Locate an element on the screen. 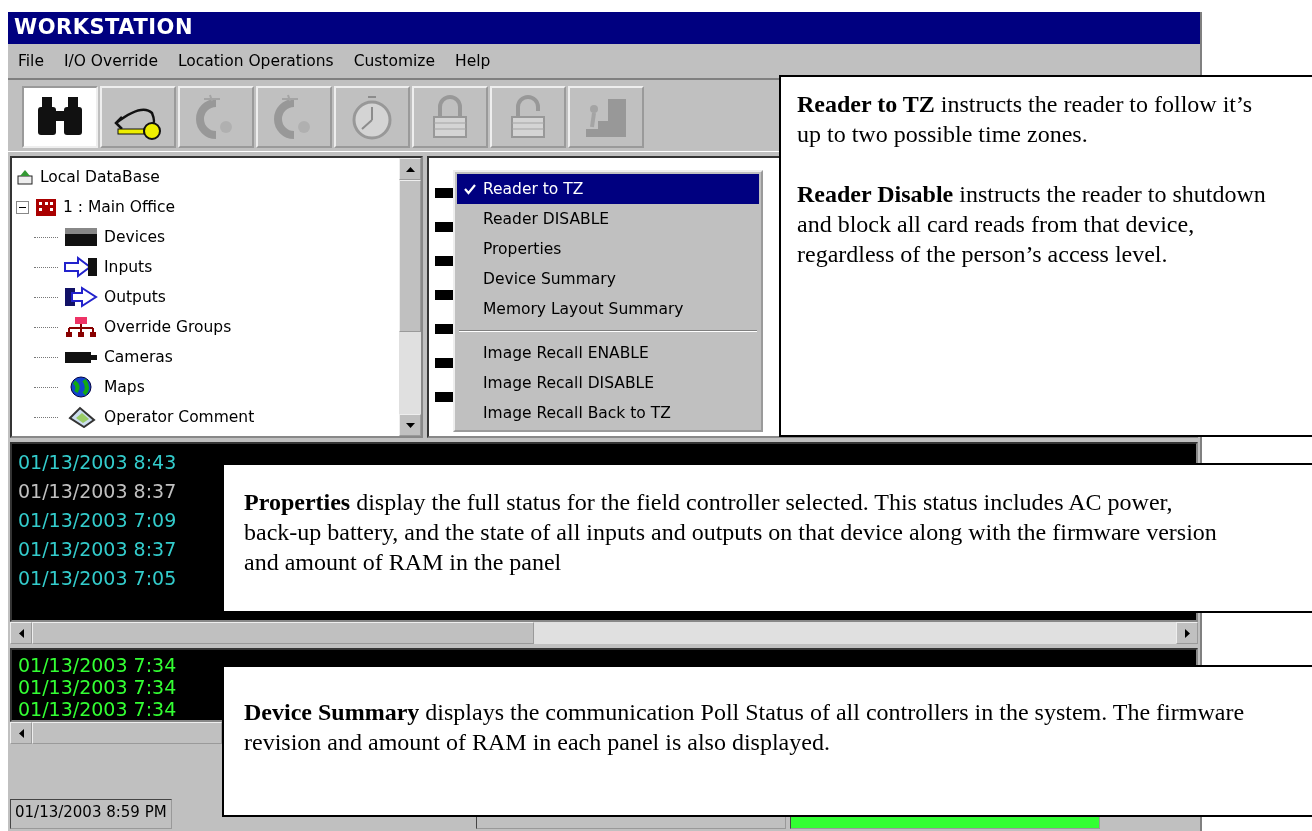 This screenshot has width=1312, height=831. status-datetime: 01/13/2003 8:59 PM is located at coordinates (91, 814).